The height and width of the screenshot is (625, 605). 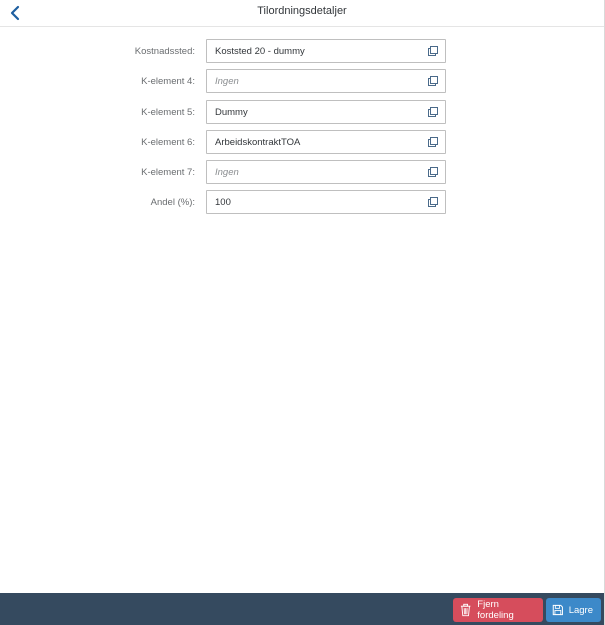 I want to click on header-bar: Tilordningsdetaljer, so click(x=302, y=13).